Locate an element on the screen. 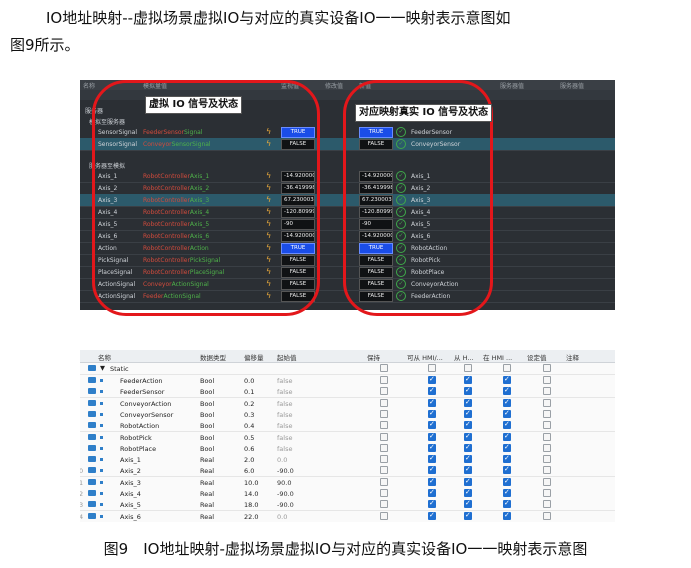 The image size is (691, 568). table-row: 2 Axis_4 Real 14.0 -90.0 is located at coordinates (347, 494).